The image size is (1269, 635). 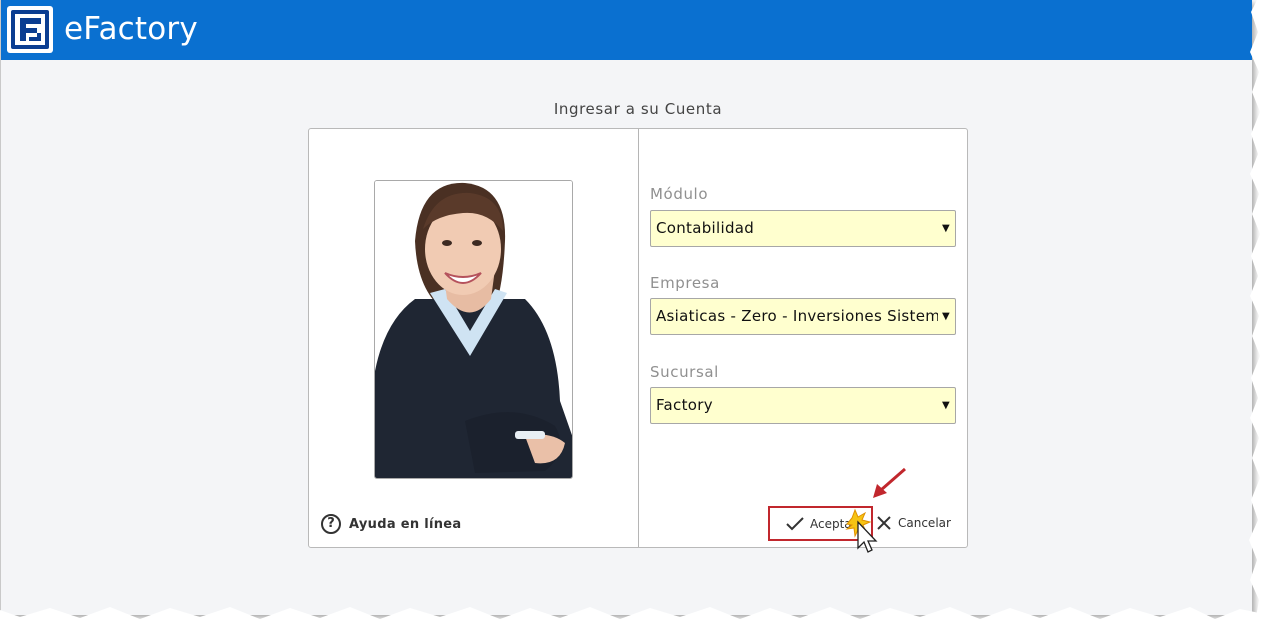 What do you see at coordinates (889, 482) in the screenshot?
I see `red-arrow-icon` at bounding box center [889, 482].